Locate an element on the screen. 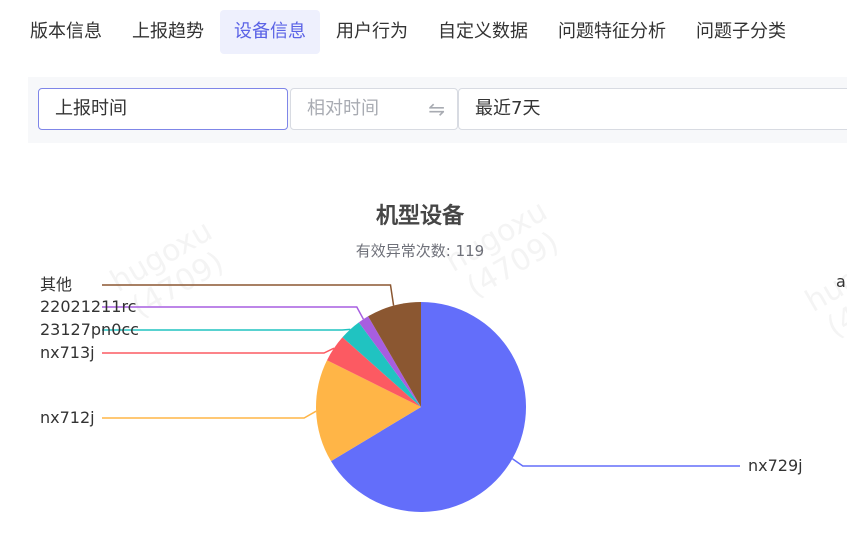  pie-label: nx729j is located at coordinates (775, 465).